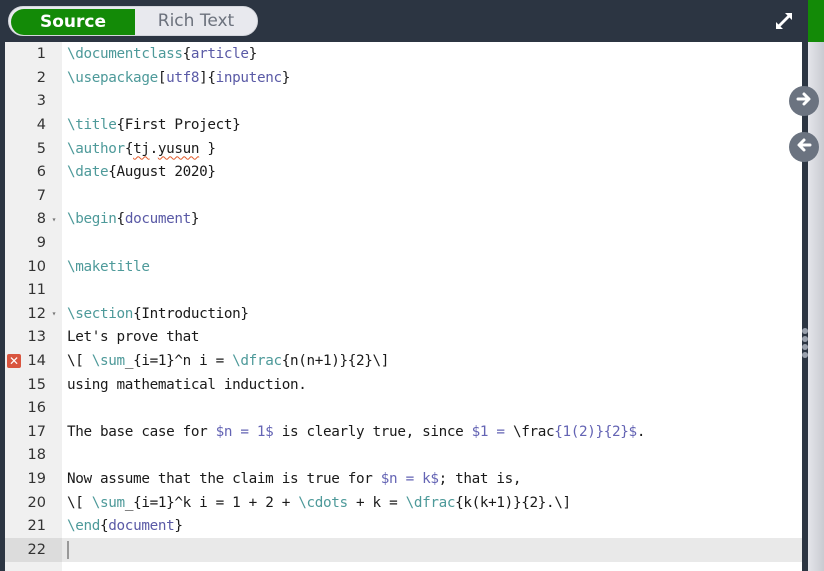 This screenshot has height=571, width=824. I want to click on line-gutter-cell: 20, so click(33, 503).